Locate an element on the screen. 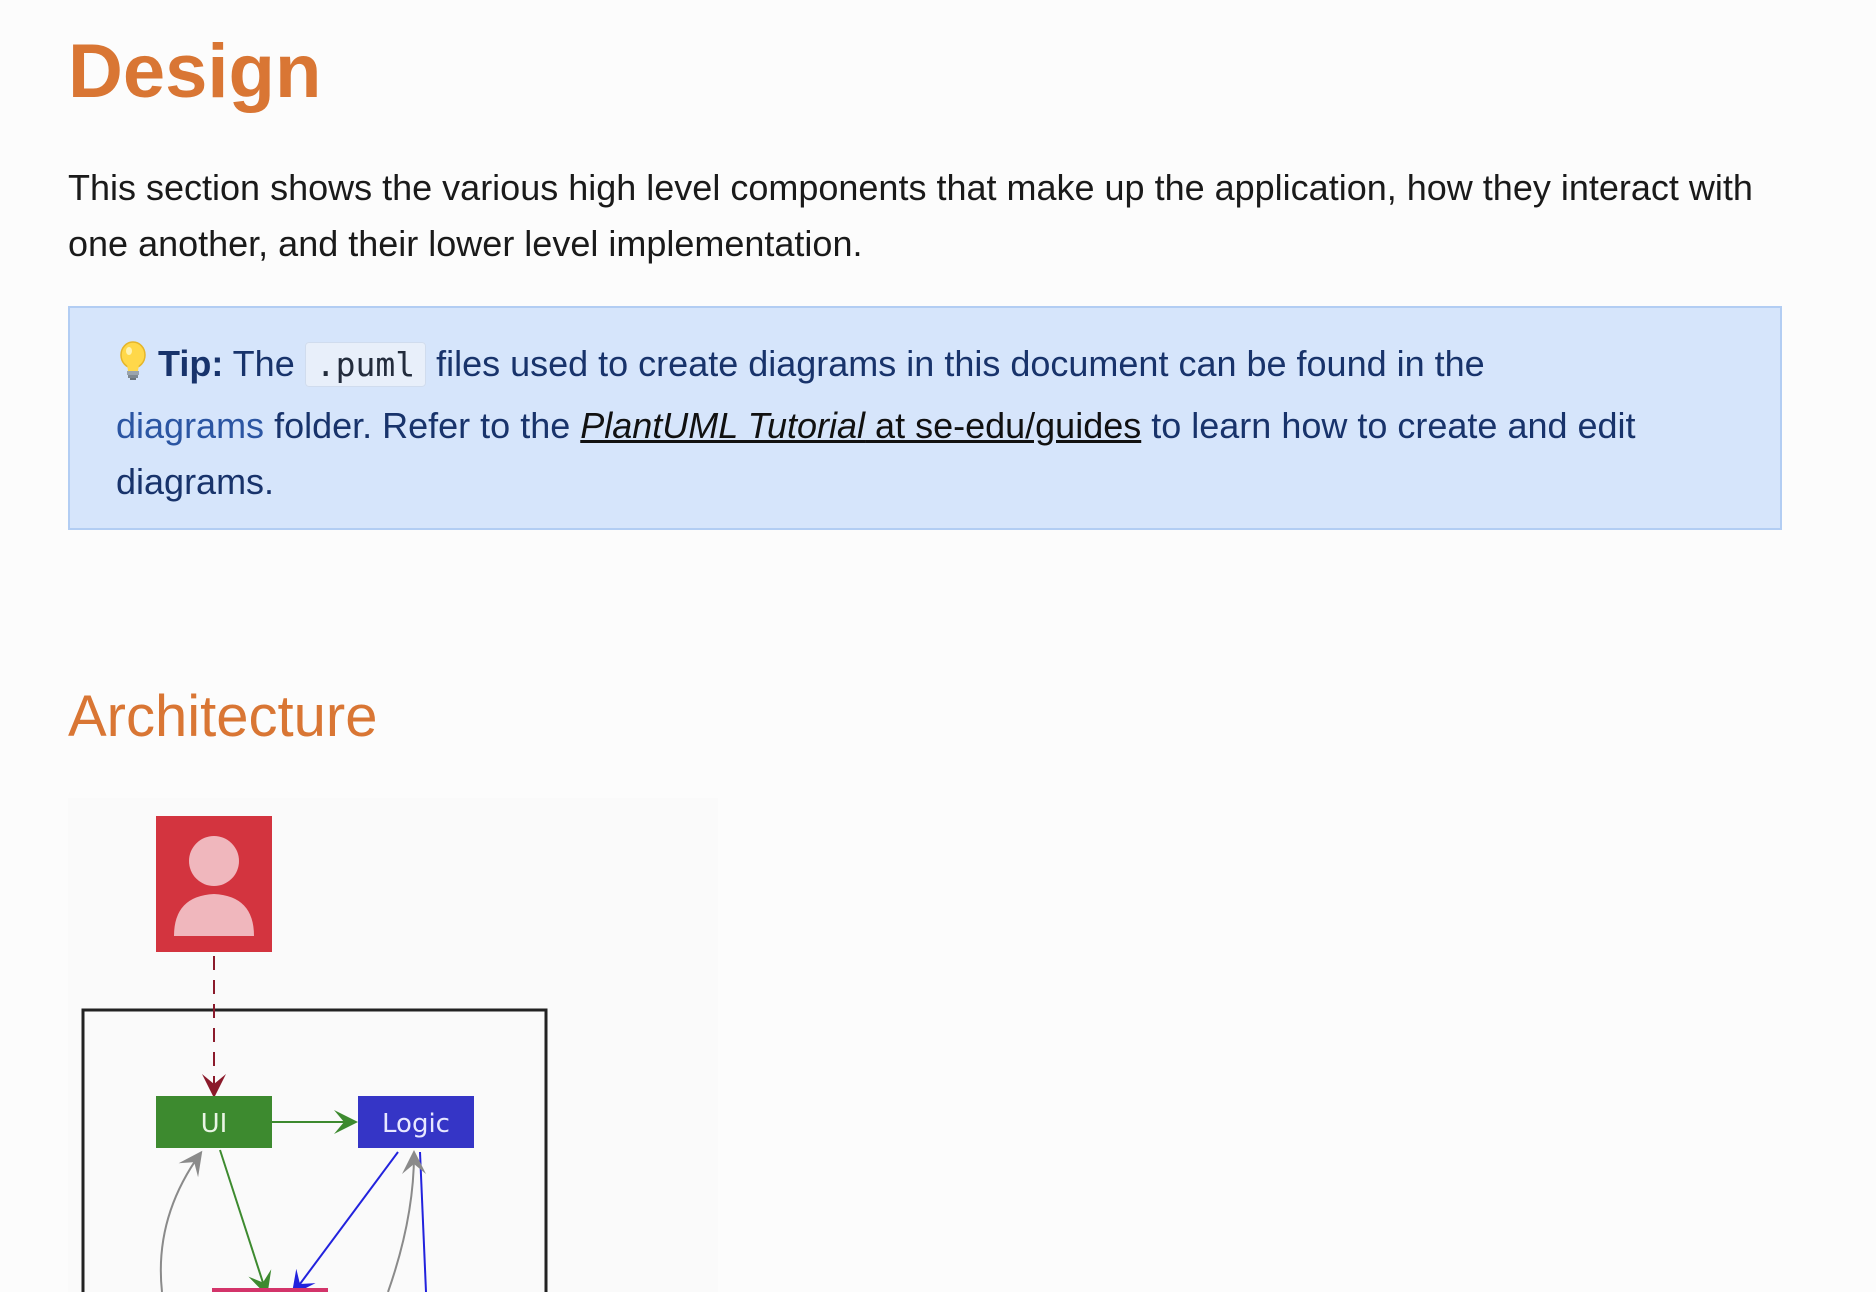 The height and width of the screenshot is (1292, 1876). plantuml-tutorial-link: PlantUML Tutorial at se-edu/guides is located at coordinates (860, 425).